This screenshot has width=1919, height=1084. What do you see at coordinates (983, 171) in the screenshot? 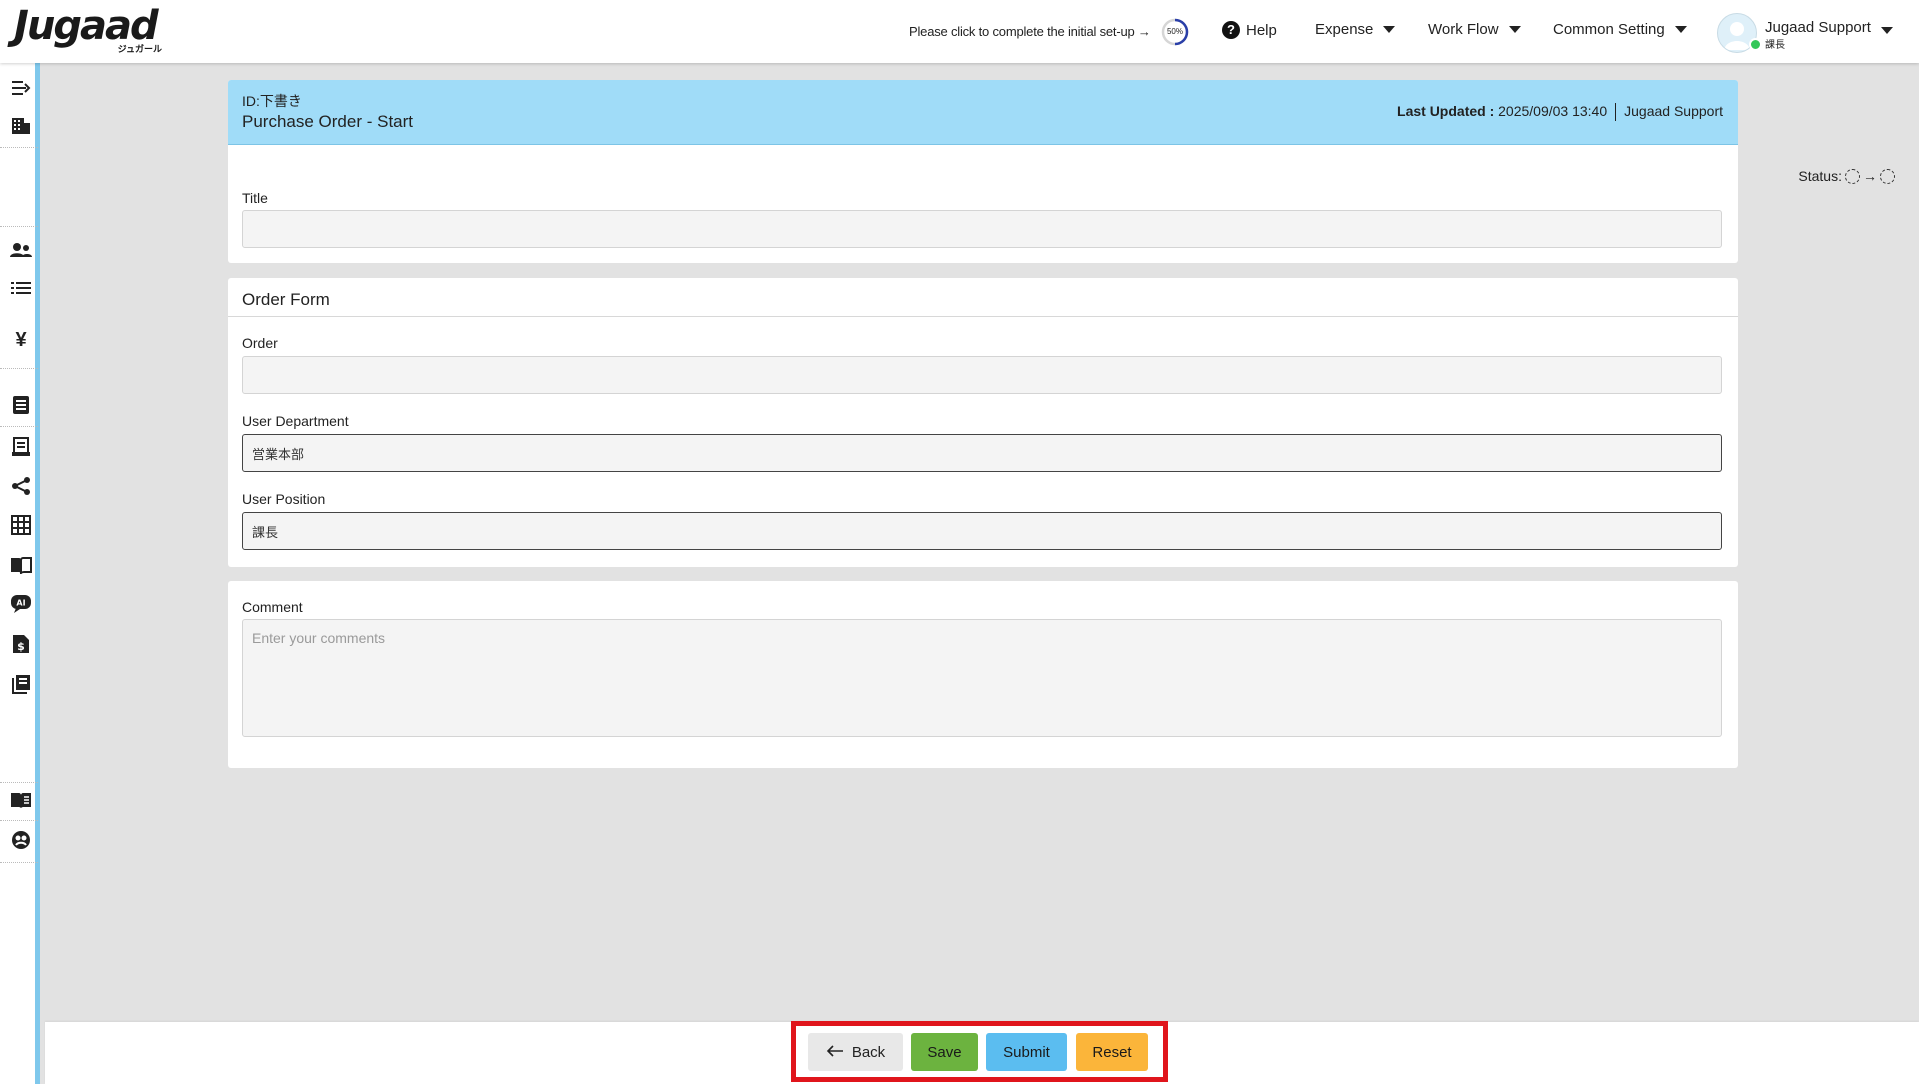
I see `title-field-group: Title` at bounding box center [983, 171].